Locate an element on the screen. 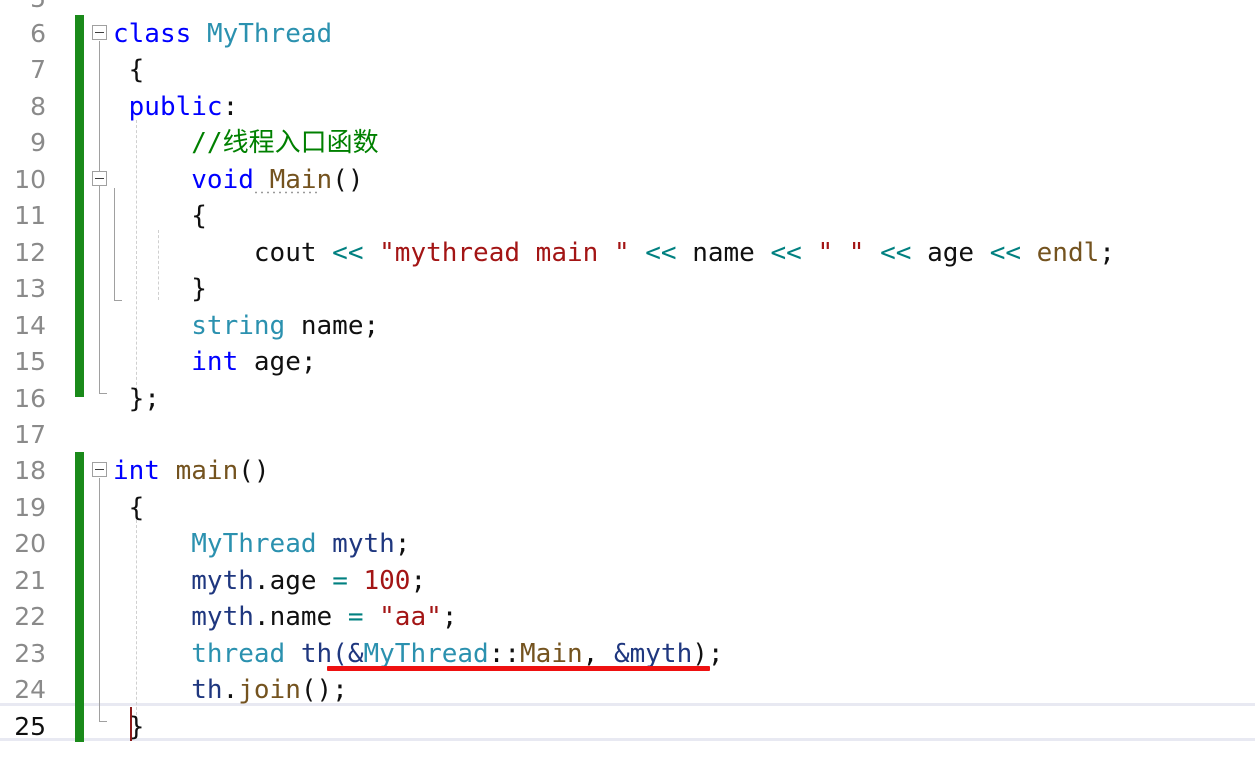  token-member-age: age is located at coordinates (951, 253).